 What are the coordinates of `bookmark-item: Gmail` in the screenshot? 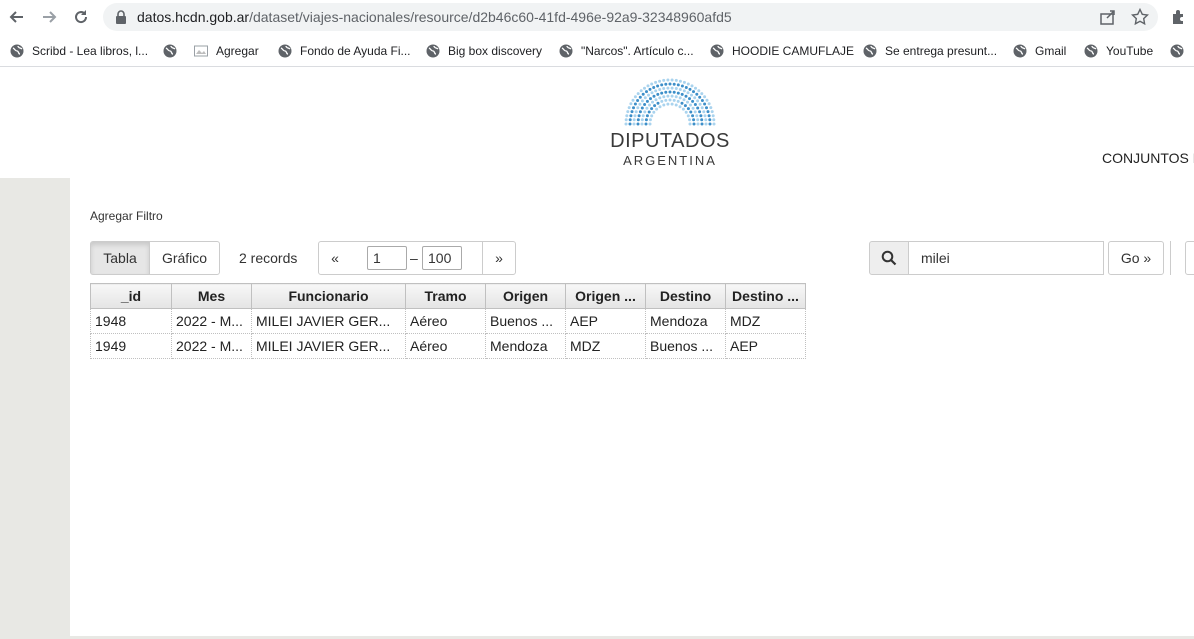 It's located at (1039, 51).